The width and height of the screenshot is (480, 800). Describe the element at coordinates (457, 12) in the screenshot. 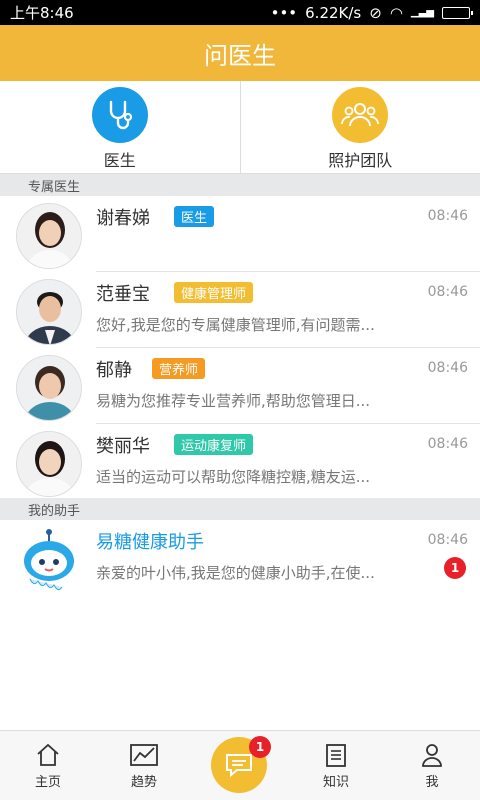

I see `battery-icon` at that location.